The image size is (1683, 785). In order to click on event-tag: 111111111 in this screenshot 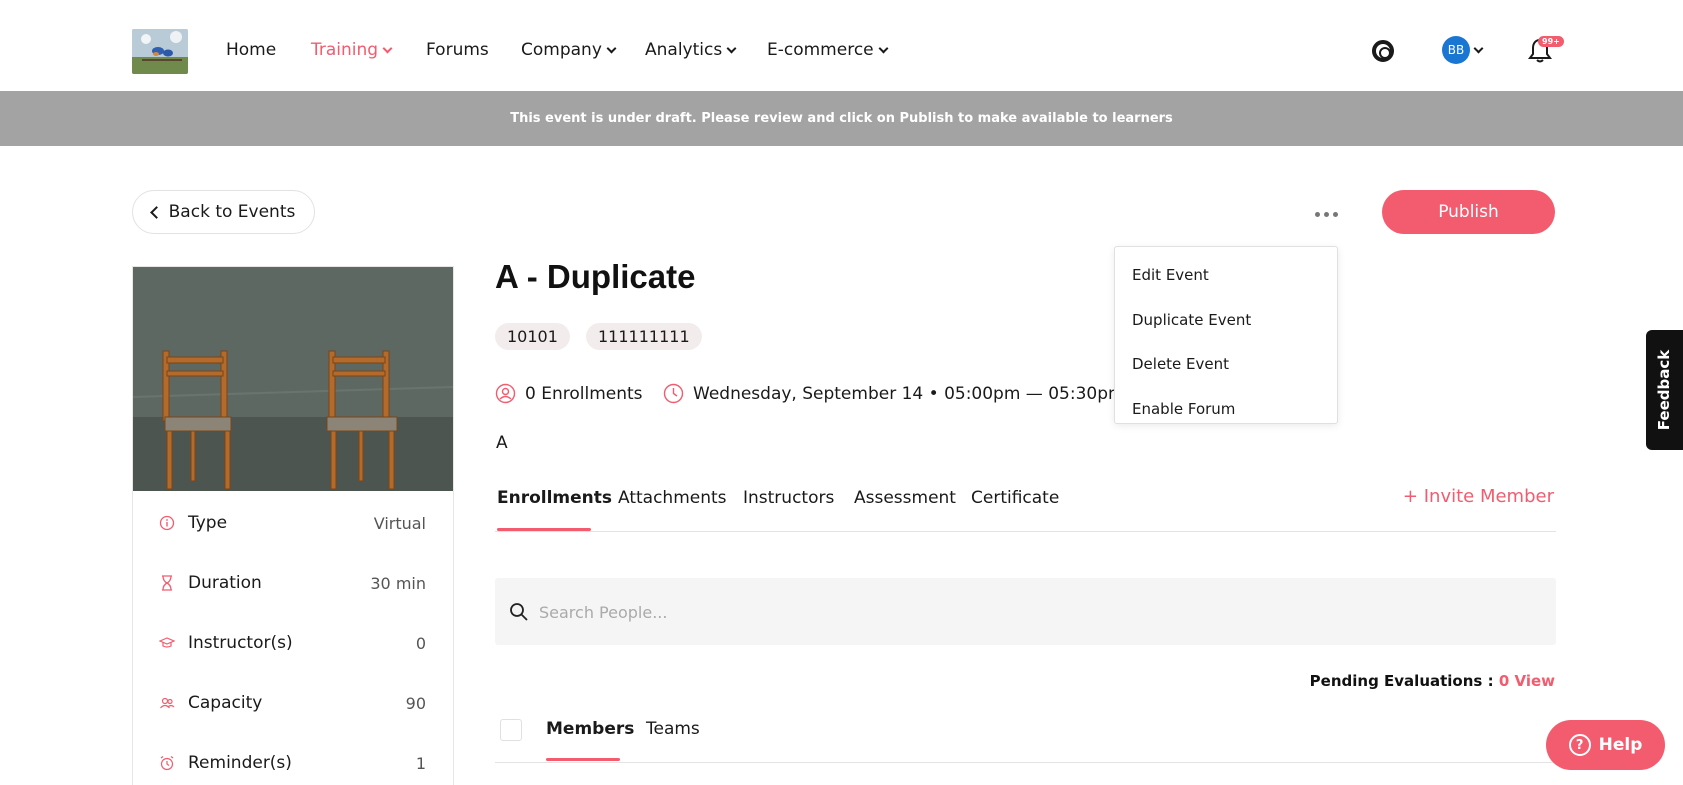, I will do `click(644, 336)`.